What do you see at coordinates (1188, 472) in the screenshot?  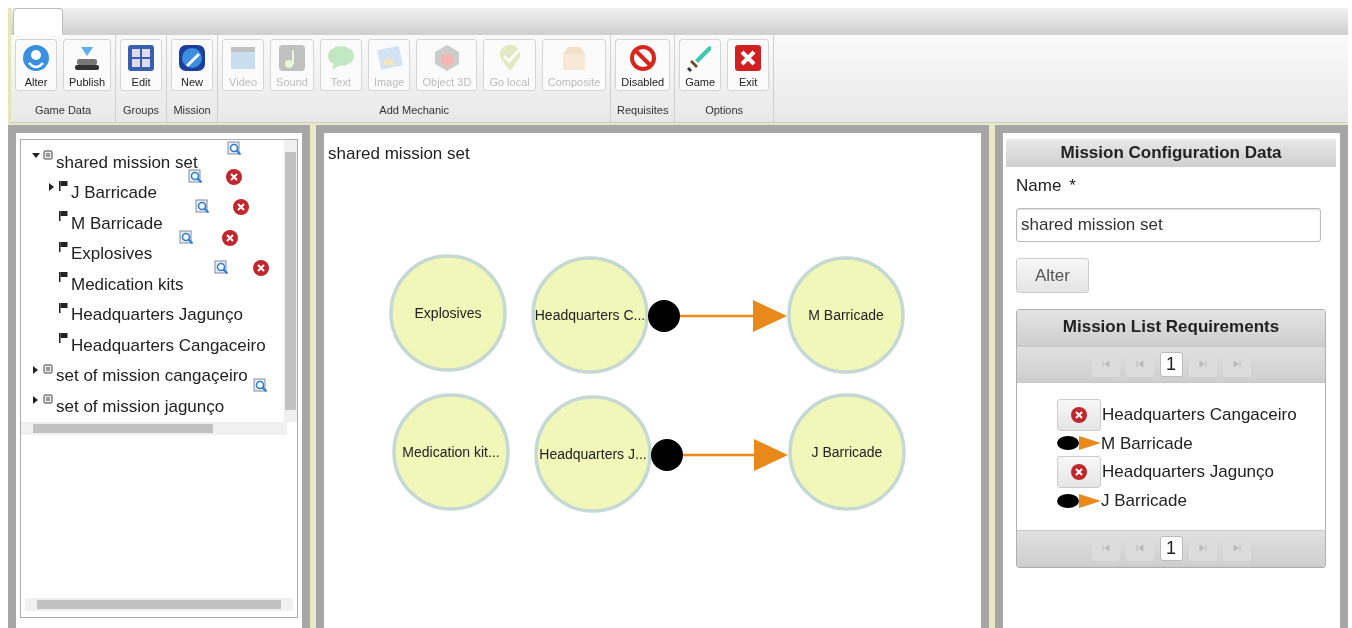 I see `requirement-label: Headquarters Jagunço` at bounding box center [1188, 472].